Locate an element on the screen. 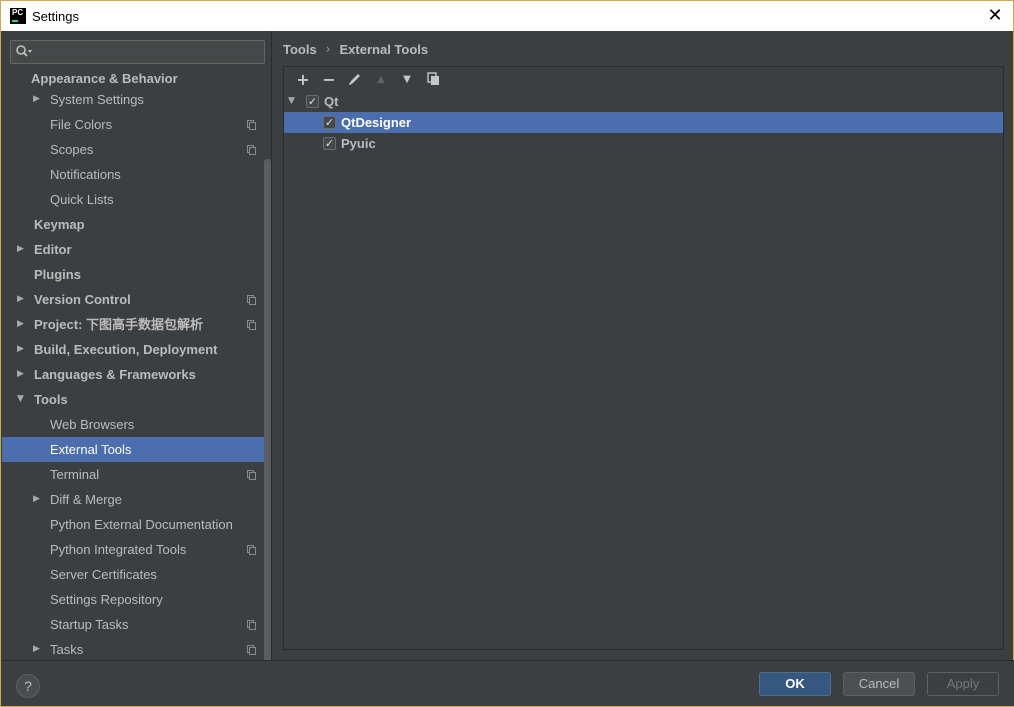 This screenshot has height=707, width=1014. tool-group-label: Qt is located at coordinates (331, 101).